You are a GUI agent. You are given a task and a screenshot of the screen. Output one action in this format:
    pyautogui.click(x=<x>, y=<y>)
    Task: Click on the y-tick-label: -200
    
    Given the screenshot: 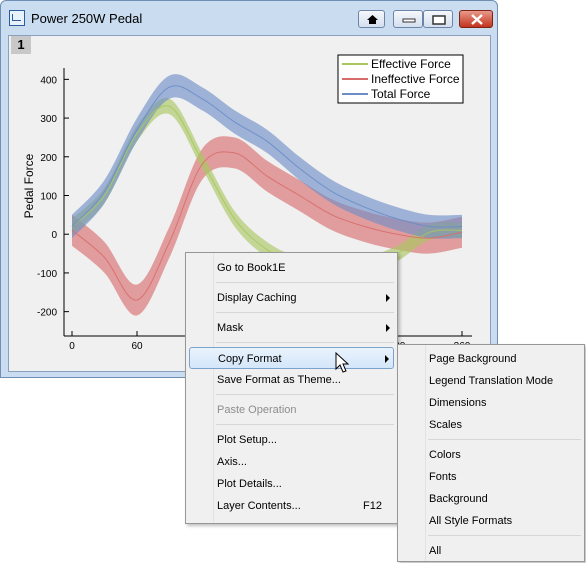 What is the action you would take?
    pyautogui.click(x=47, y=313)
    